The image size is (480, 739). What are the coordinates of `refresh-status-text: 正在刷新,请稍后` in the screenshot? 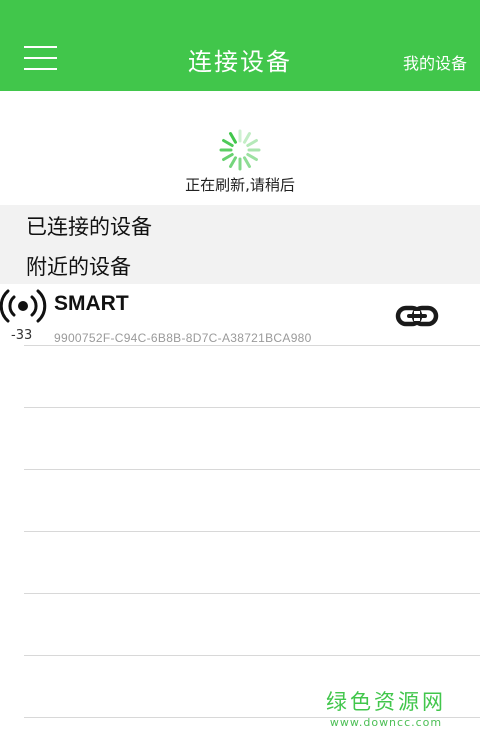 It's located at (240, 185).